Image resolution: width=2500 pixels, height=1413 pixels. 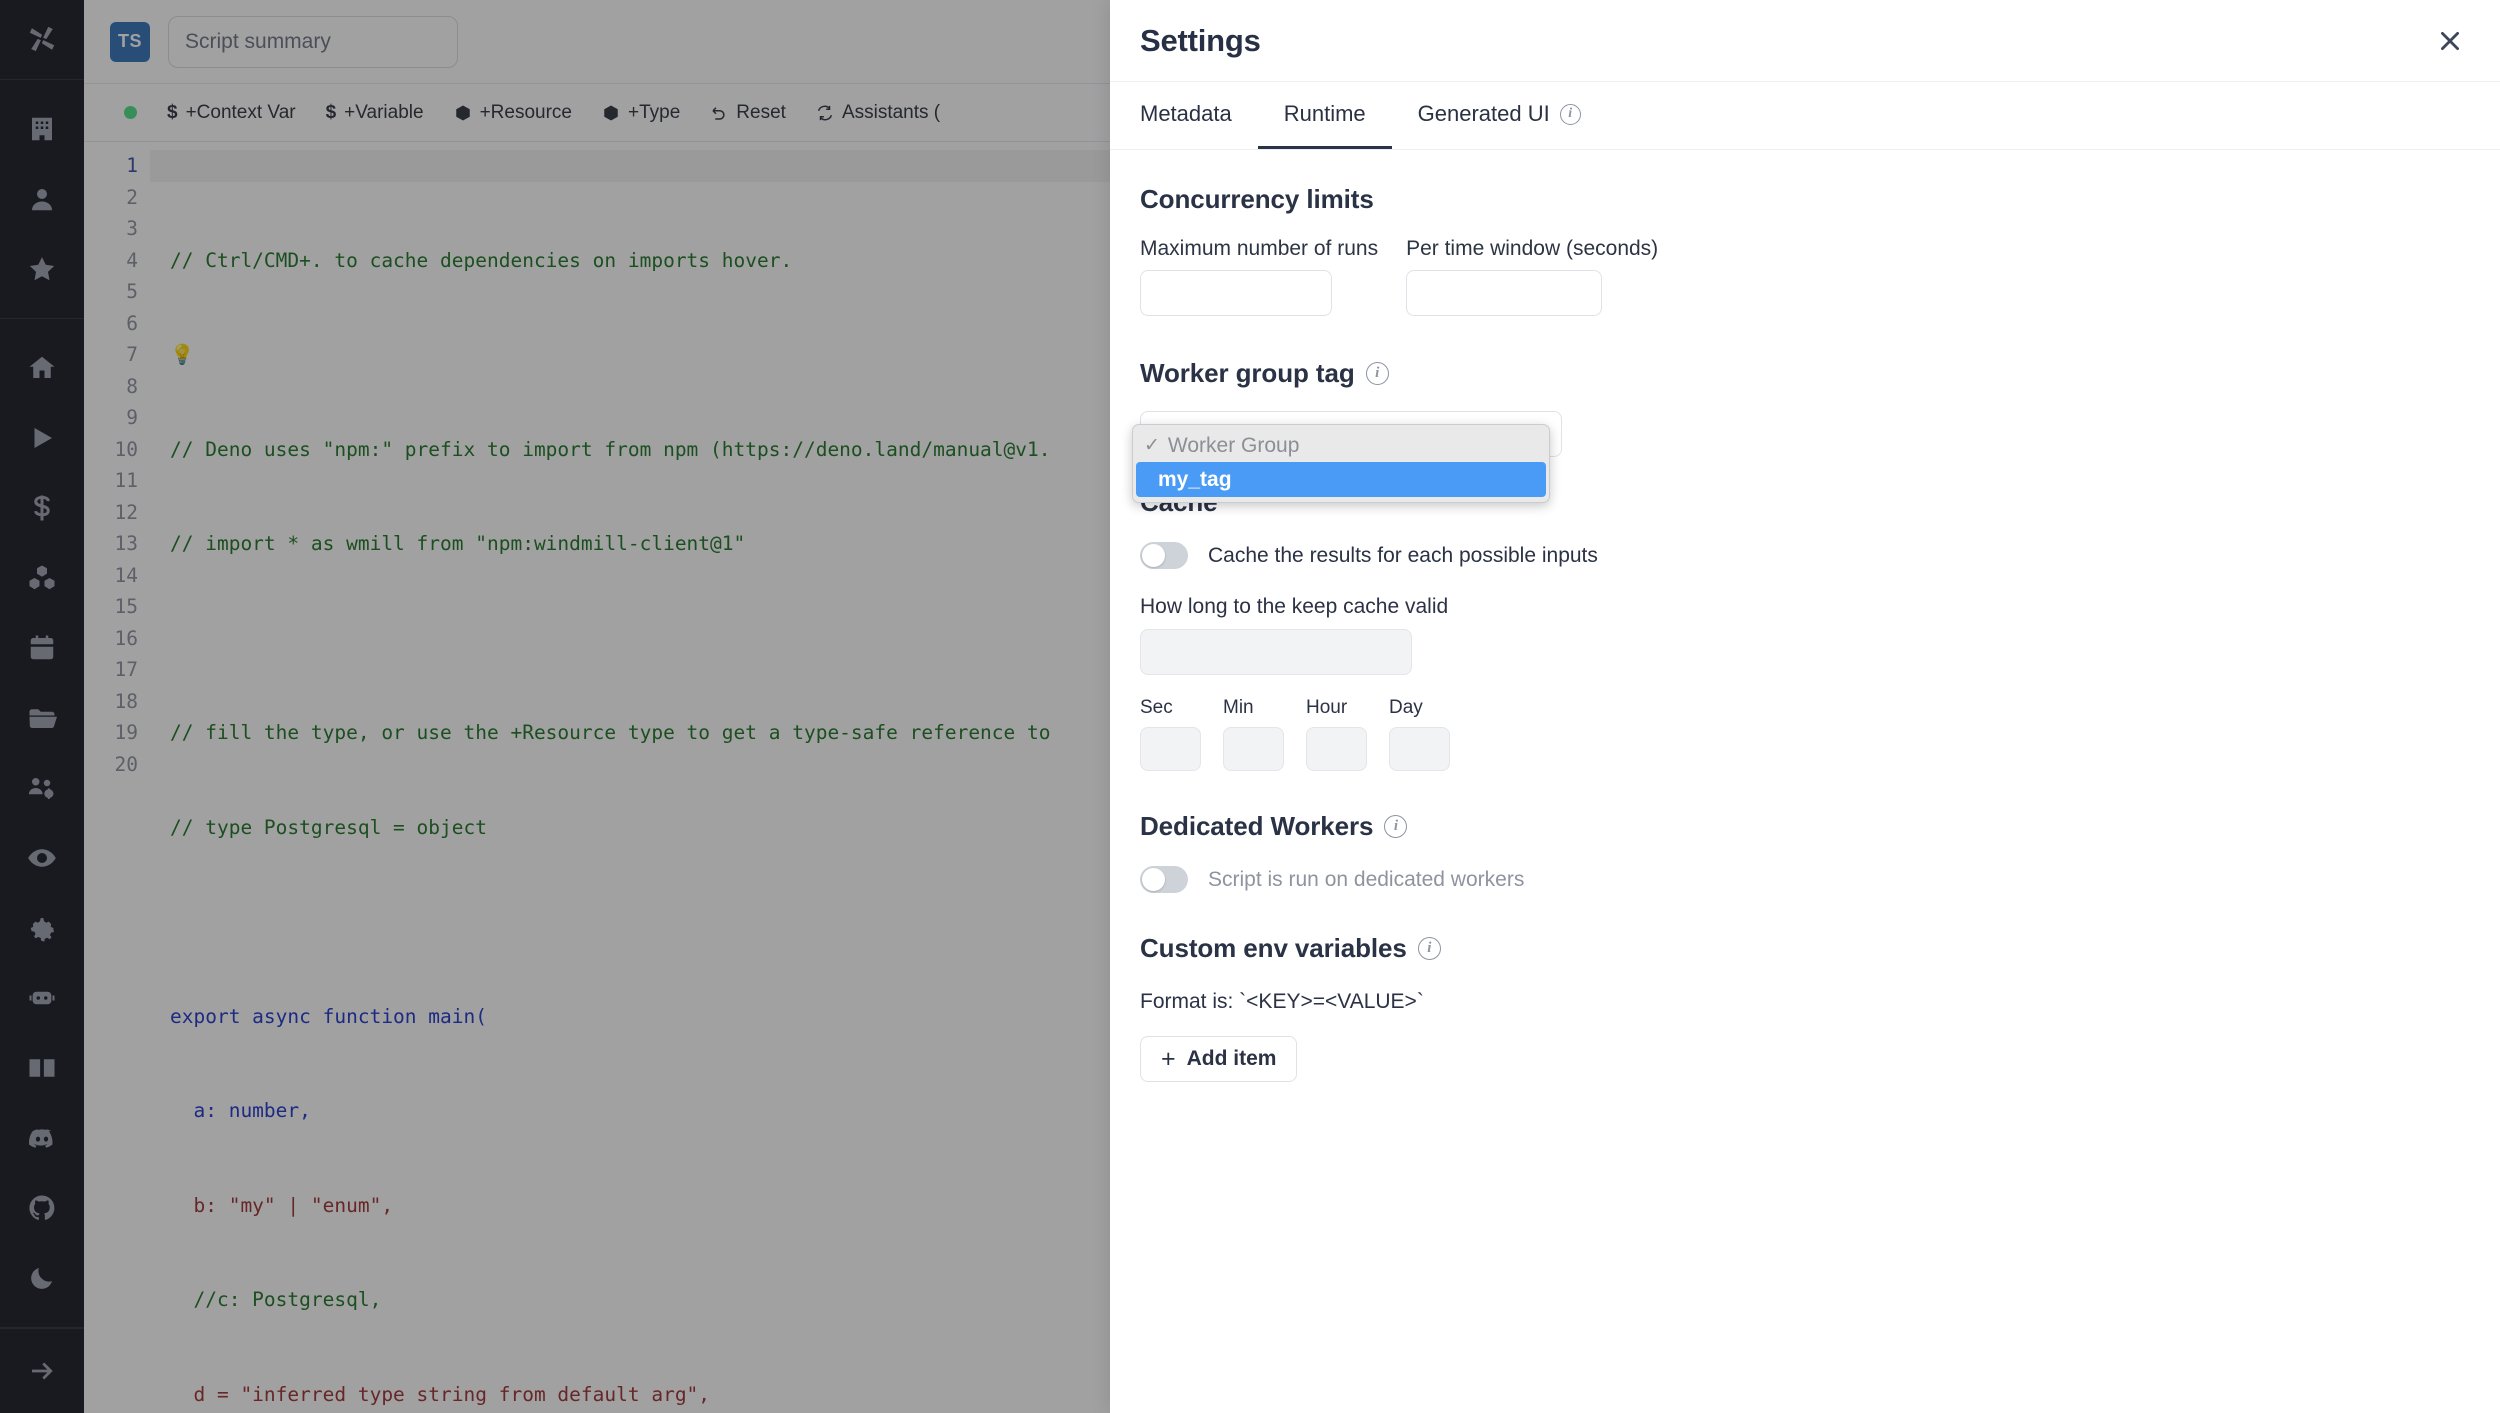 I want to click on sidebar-item-runs, so click(x=42, y=438).